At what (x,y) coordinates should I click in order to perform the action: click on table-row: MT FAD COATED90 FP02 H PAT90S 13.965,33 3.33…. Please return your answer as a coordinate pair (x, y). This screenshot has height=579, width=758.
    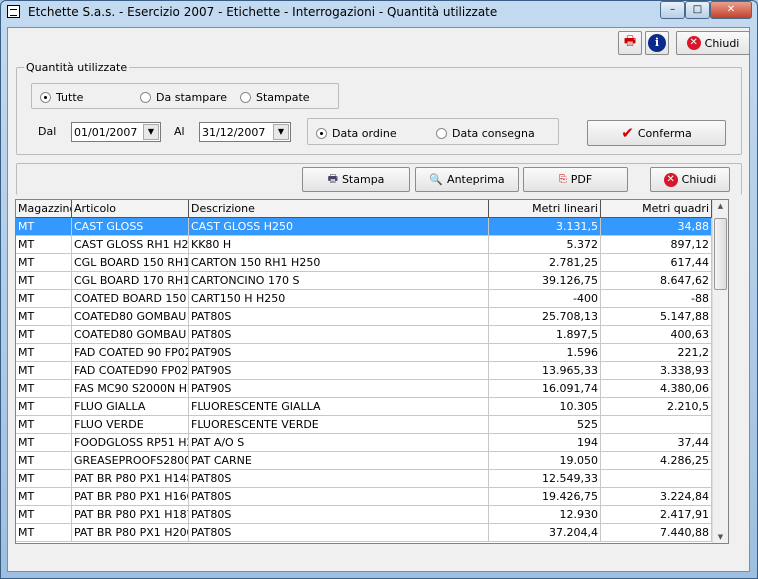
    Looking at the image, I should click on (364, 371).